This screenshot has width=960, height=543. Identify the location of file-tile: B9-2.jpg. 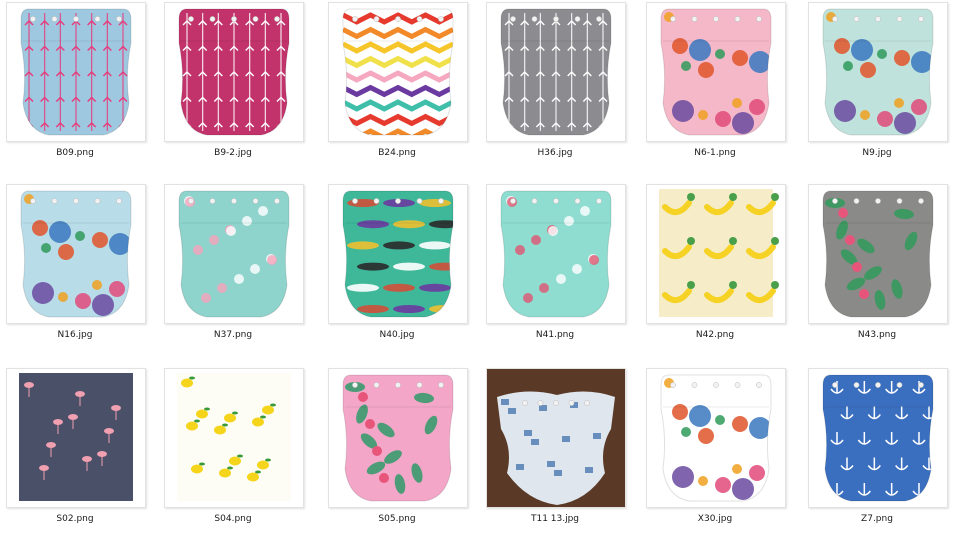
(233, 89).